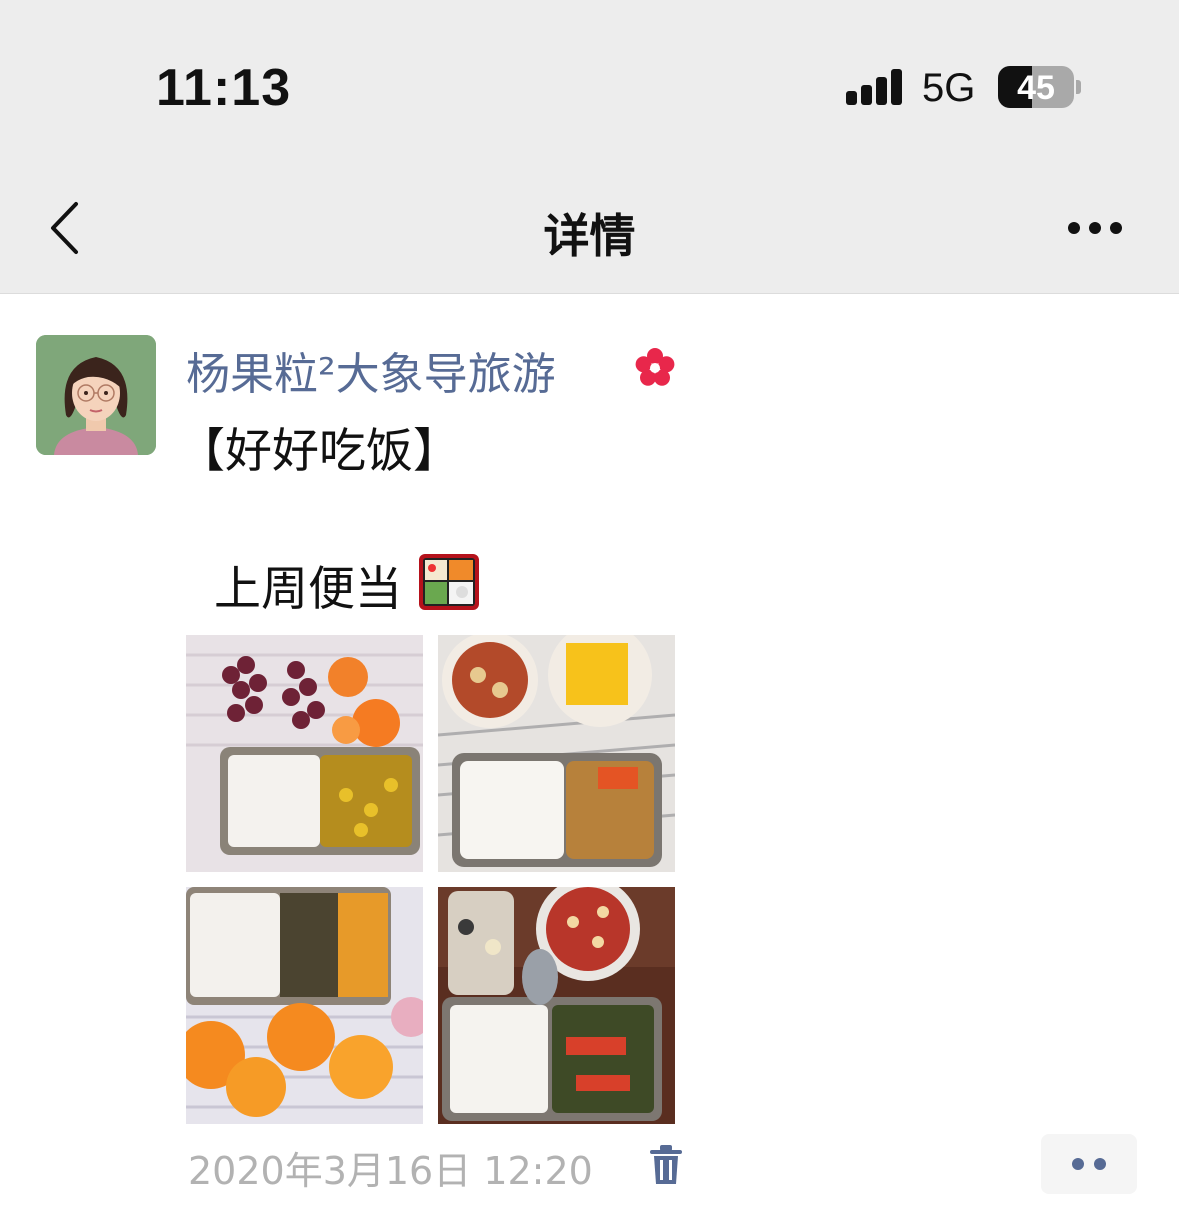  What do you see at coordinates (1089, 1164) in the screenshot?
I see `comment-like-button` at bounding box center [1089, 1164].